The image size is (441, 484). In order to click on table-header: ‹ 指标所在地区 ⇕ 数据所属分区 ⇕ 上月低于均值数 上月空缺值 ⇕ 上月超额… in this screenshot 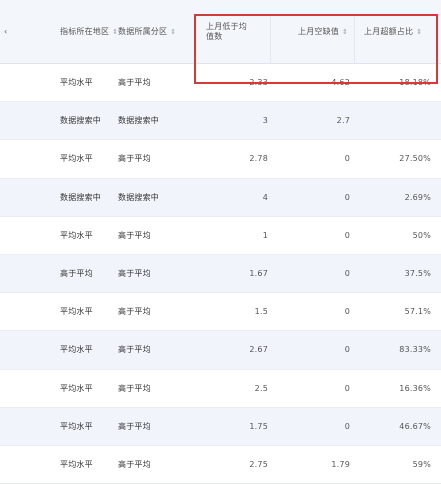, I will do `click(220, 32)`.